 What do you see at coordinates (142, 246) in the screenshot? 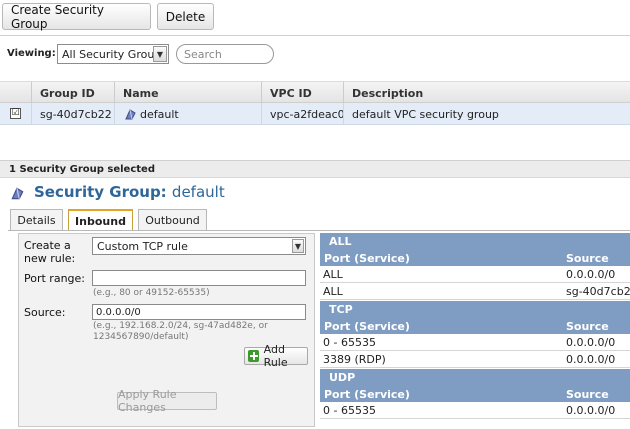
I see `rule-type-value: Custom TCP rule` at bounding box center [142, 246].